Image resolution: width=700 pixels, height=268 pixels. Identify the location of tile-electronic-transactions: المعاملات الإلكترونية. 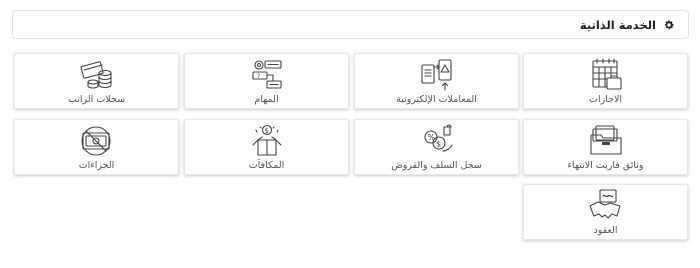
(436, 81).